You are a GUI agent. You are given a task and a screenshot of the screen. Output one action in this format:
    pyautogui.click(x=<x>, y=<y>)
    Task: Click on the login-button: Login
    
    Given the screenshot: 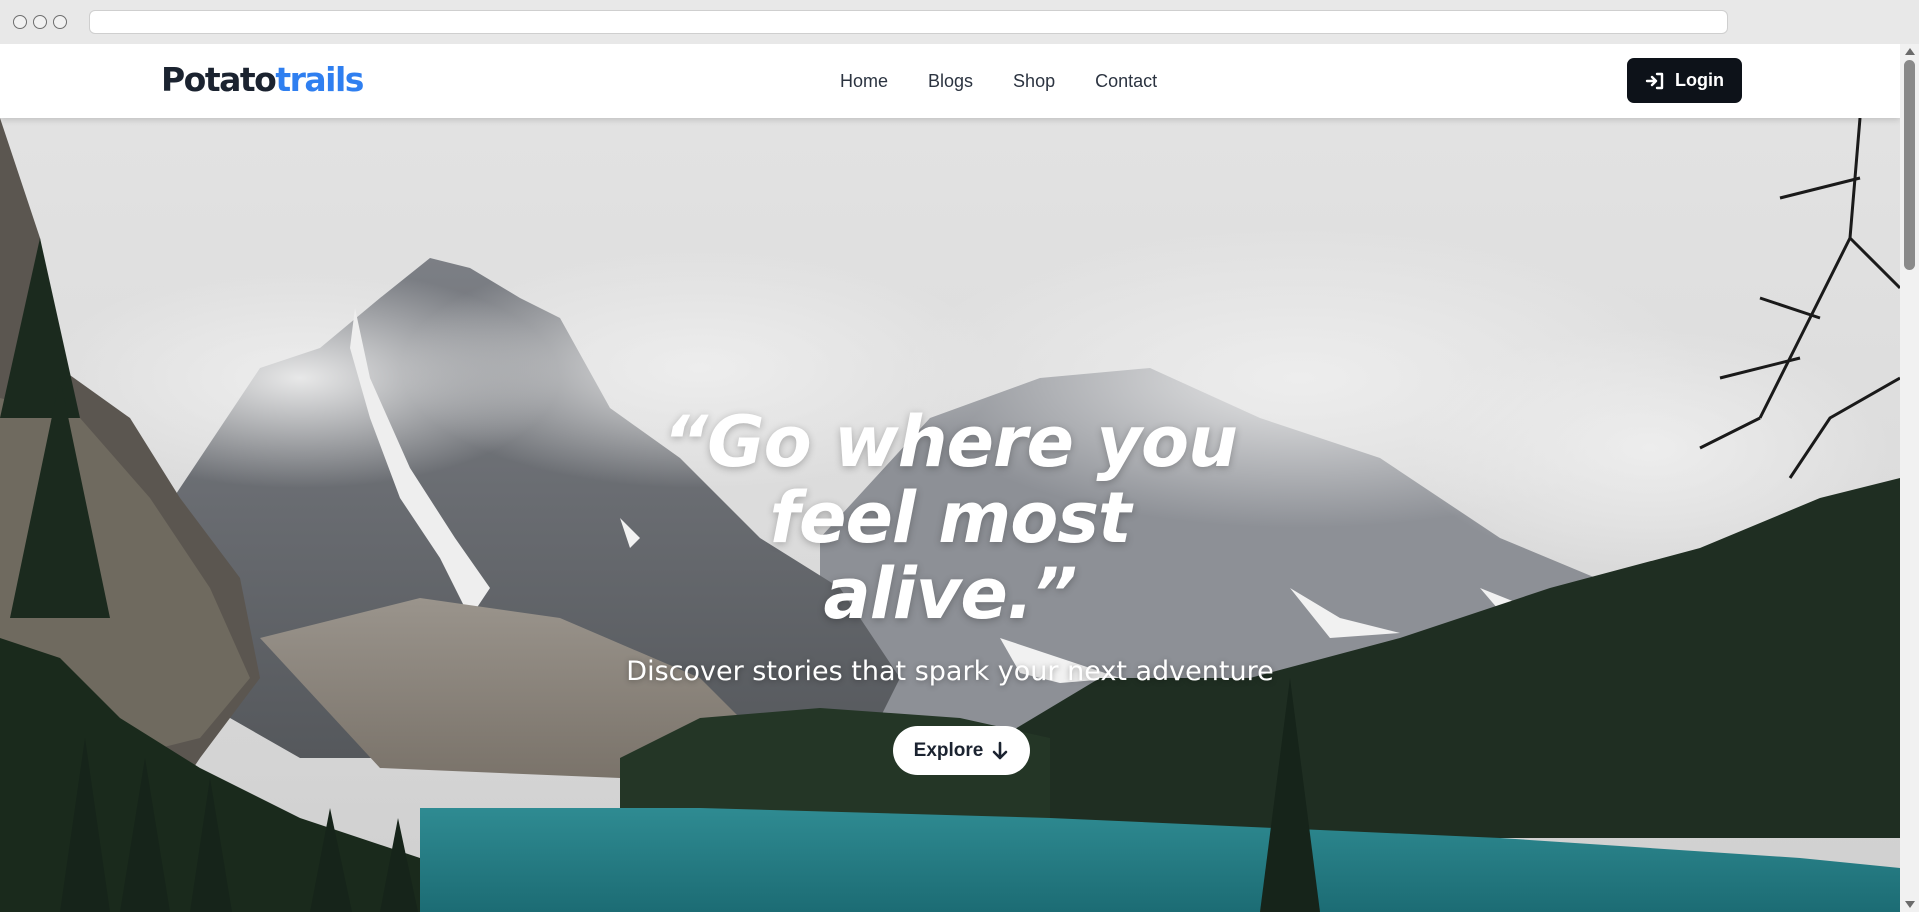 What is the action you would take?
    pyautogui.click(x=1684, y=80)
    